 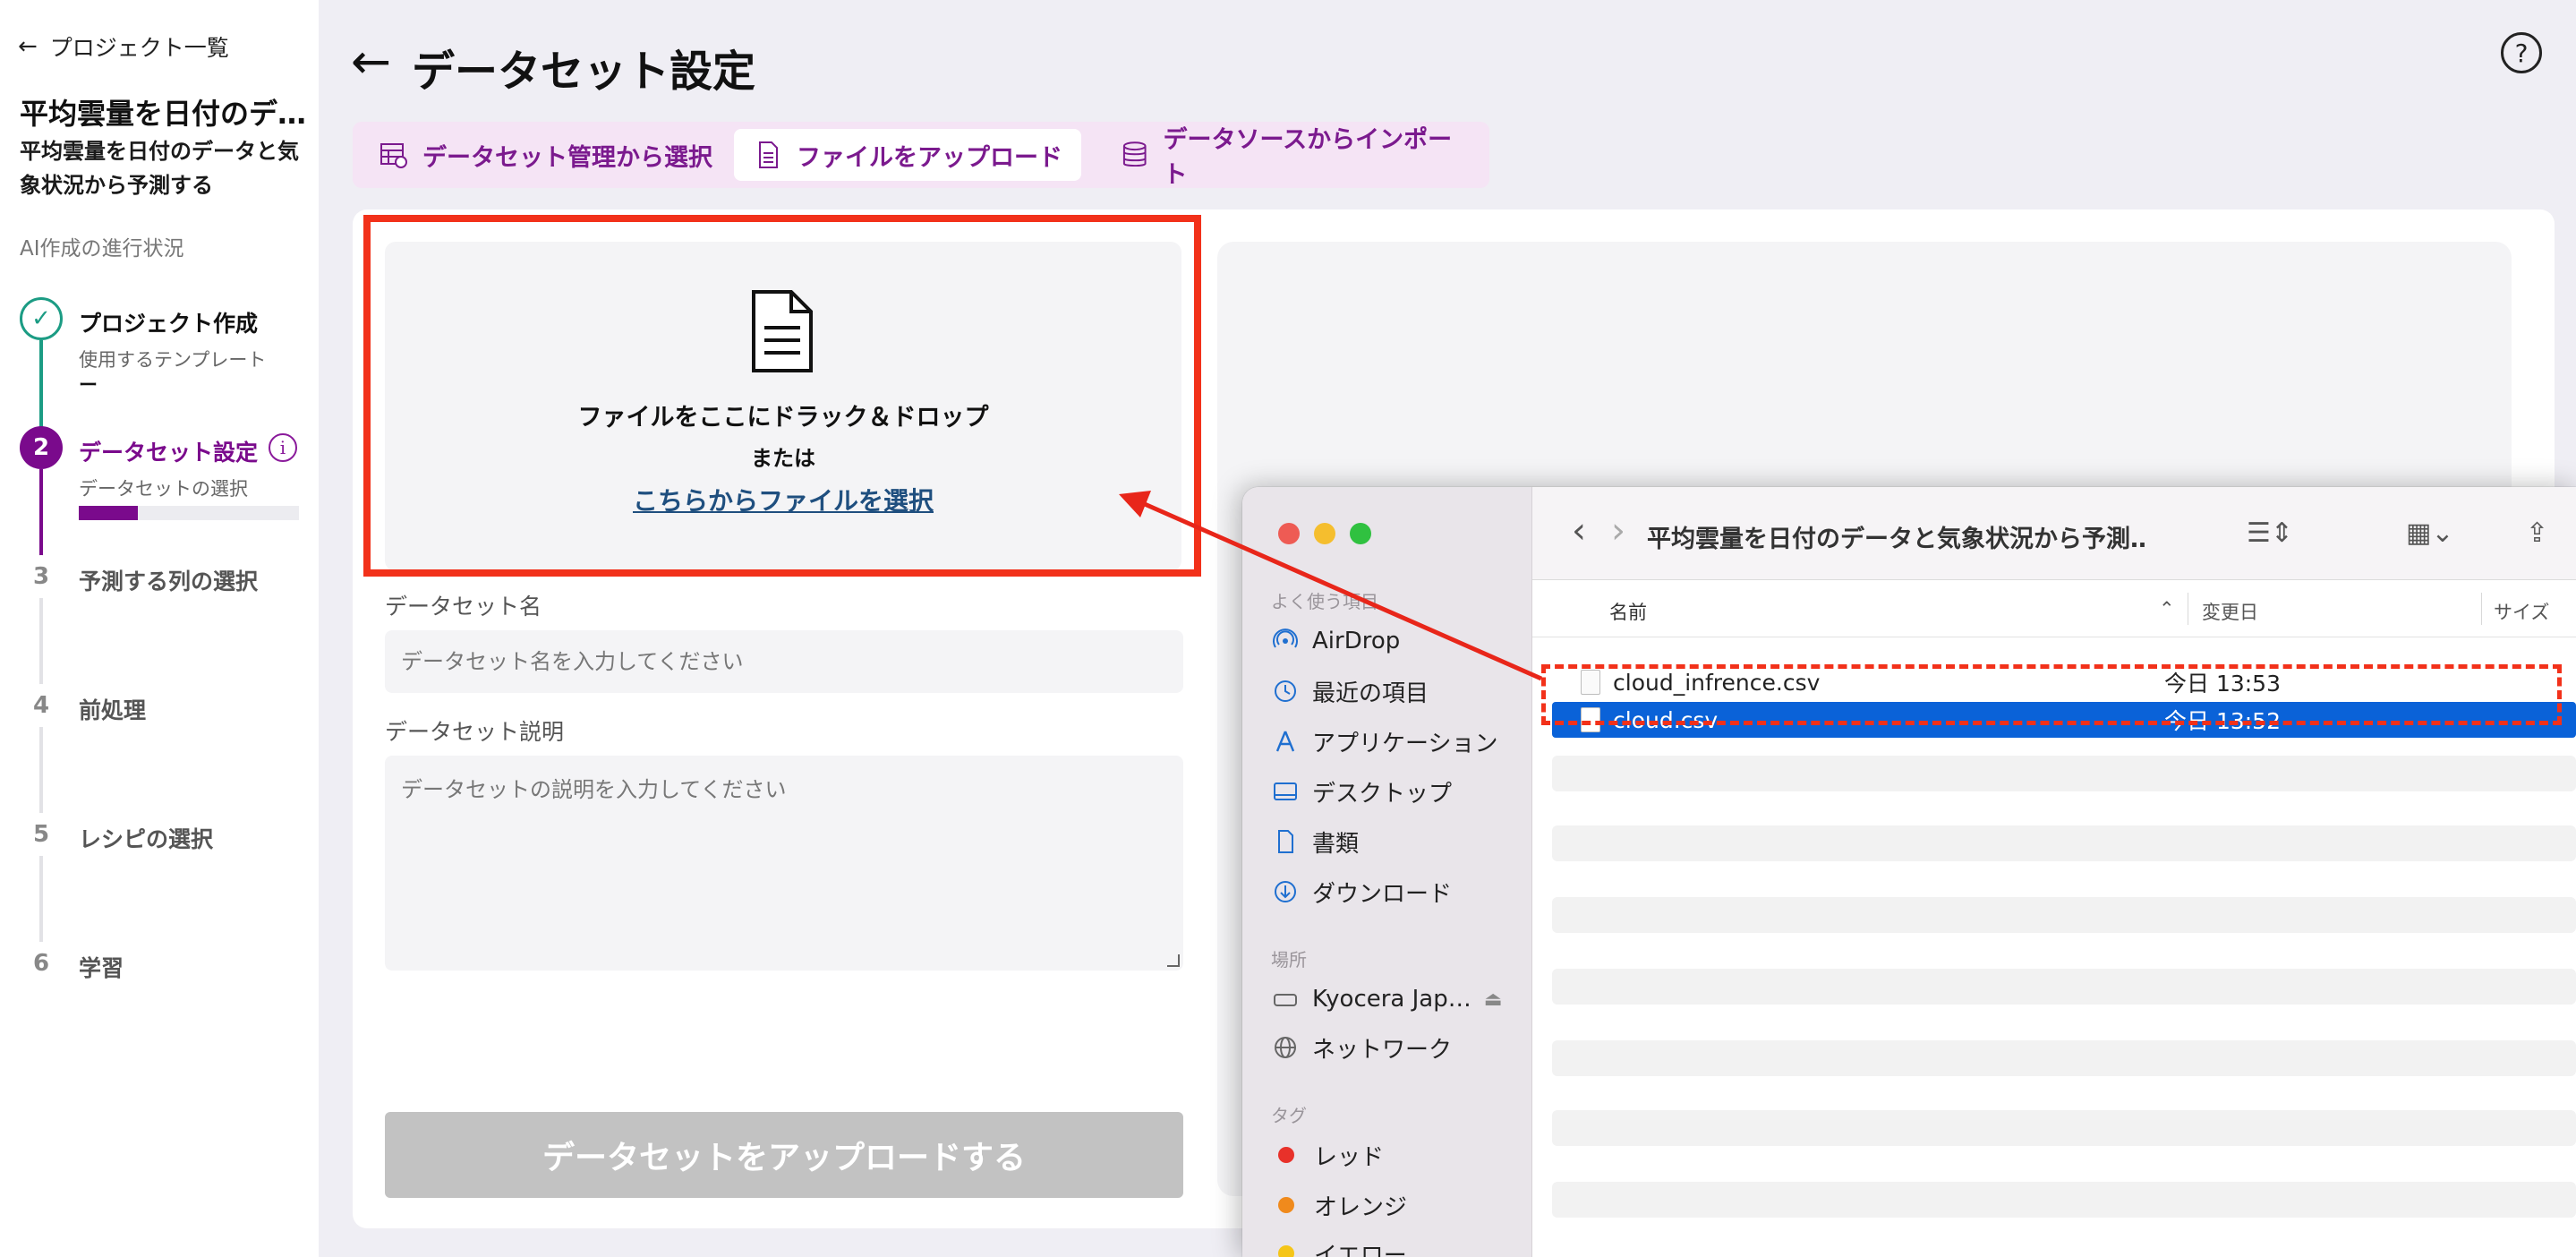 I want to click on step-number: 4, so click(x=41, y=706).